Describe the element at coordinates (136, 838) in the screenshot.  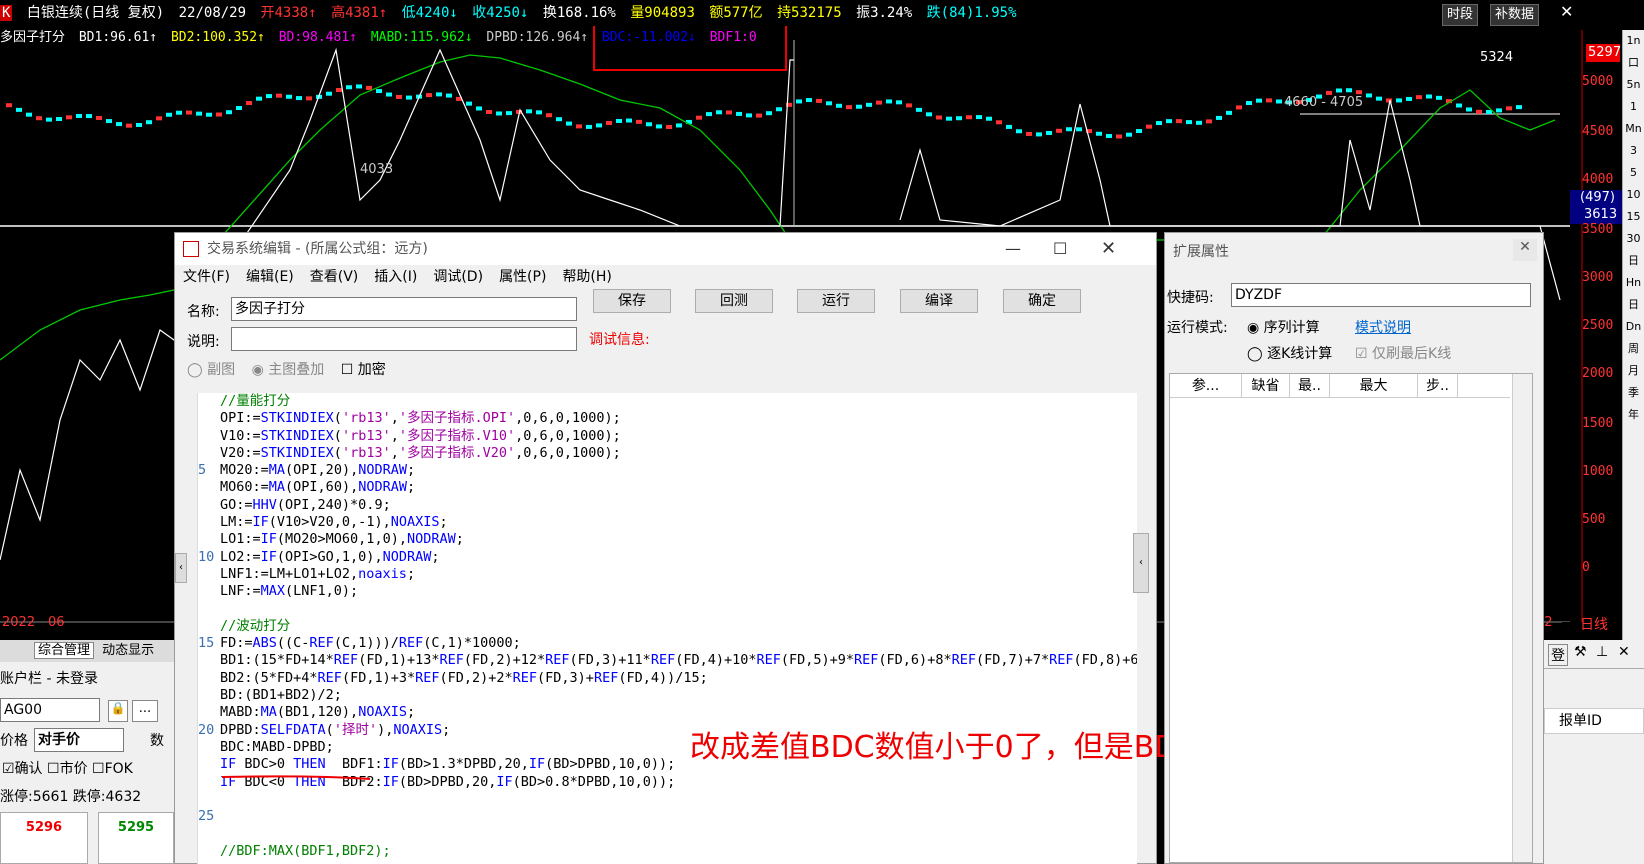
I see `ask-button: 5295` at that location.